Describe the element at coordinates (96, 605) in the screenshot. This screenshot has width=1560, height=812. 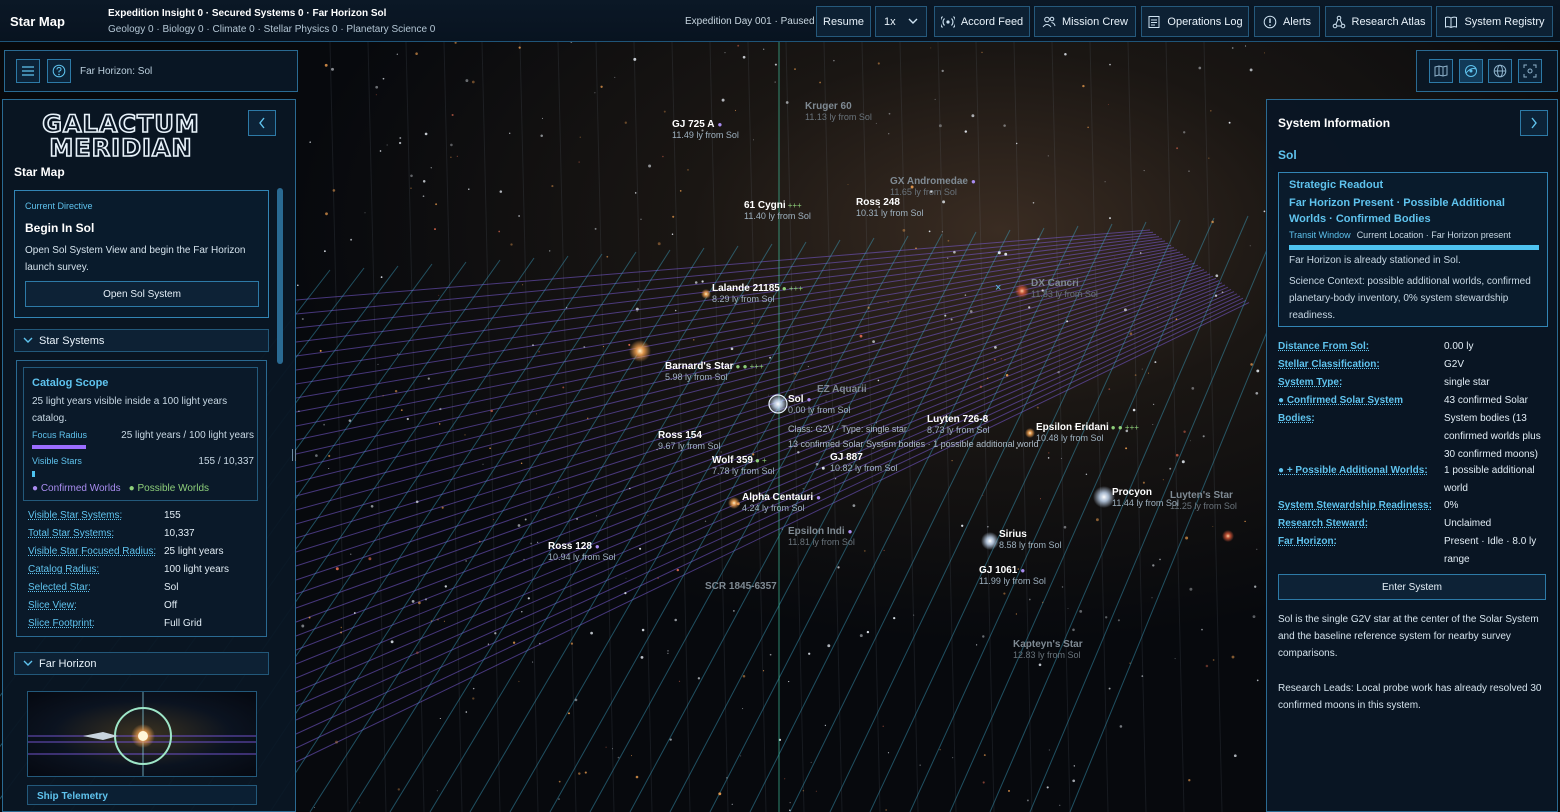
I see `stat-key: Slice View:` at that location.